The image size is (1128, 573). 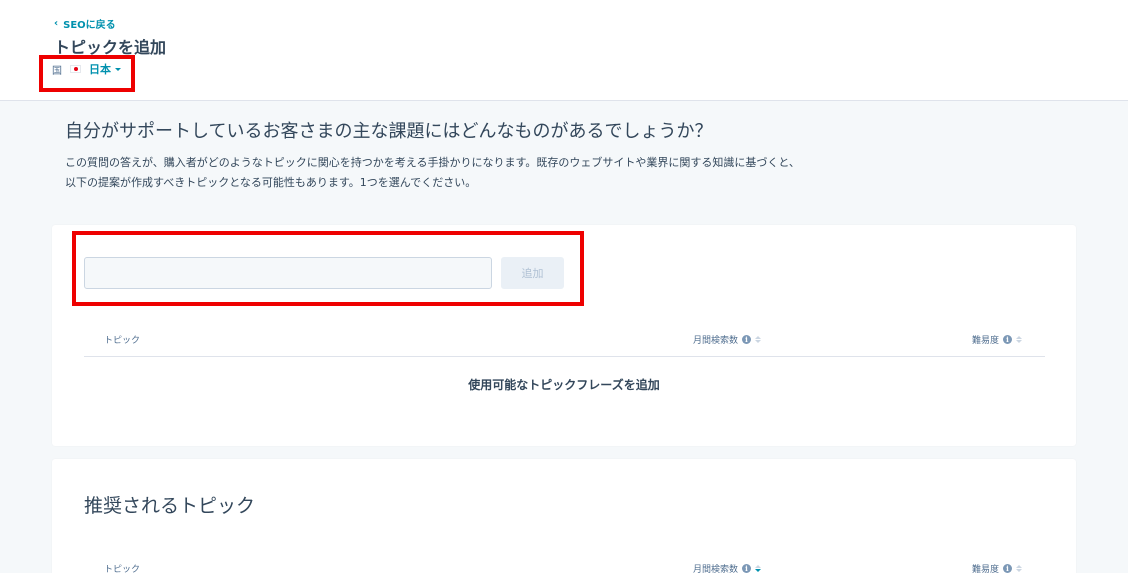 What do you see at coordinates (997, 339) in the screenshot?
I see `column-header-difficulty: 難易度 i` at bounding box center [997, 339].